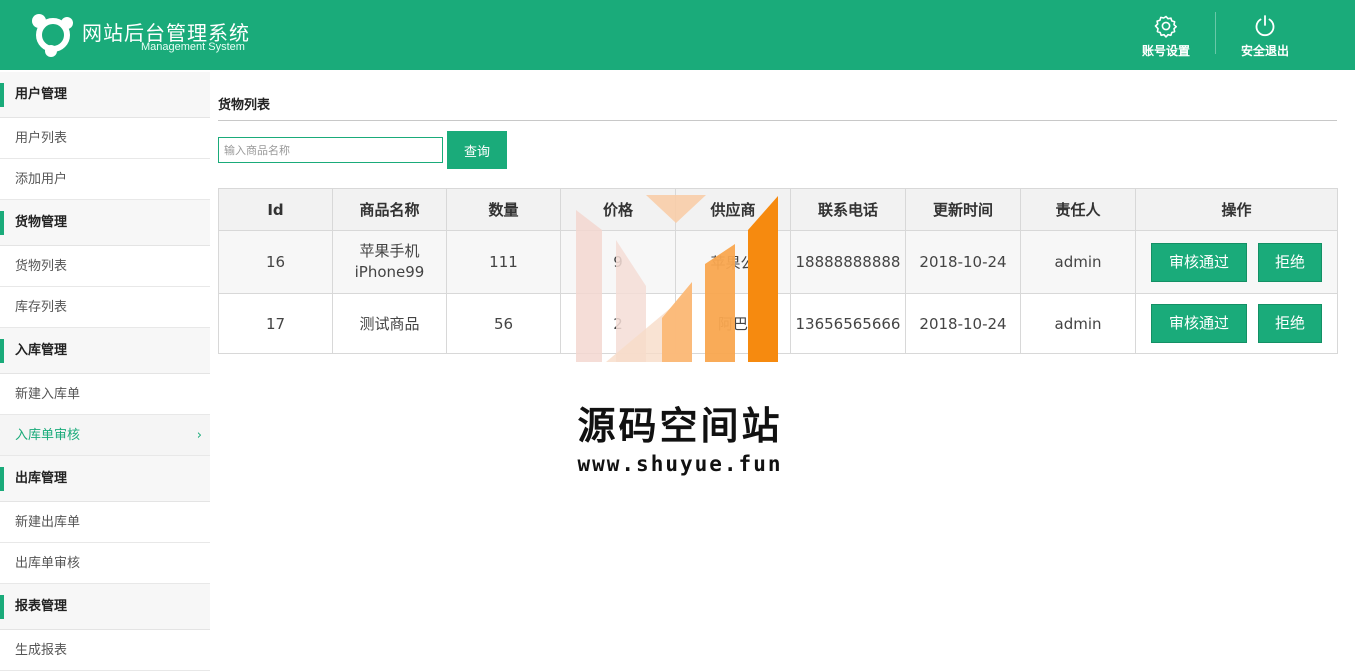 This screenshot has width=1355, height=672. I want to click on logout-label: 安全退出, so click(1264, 51).